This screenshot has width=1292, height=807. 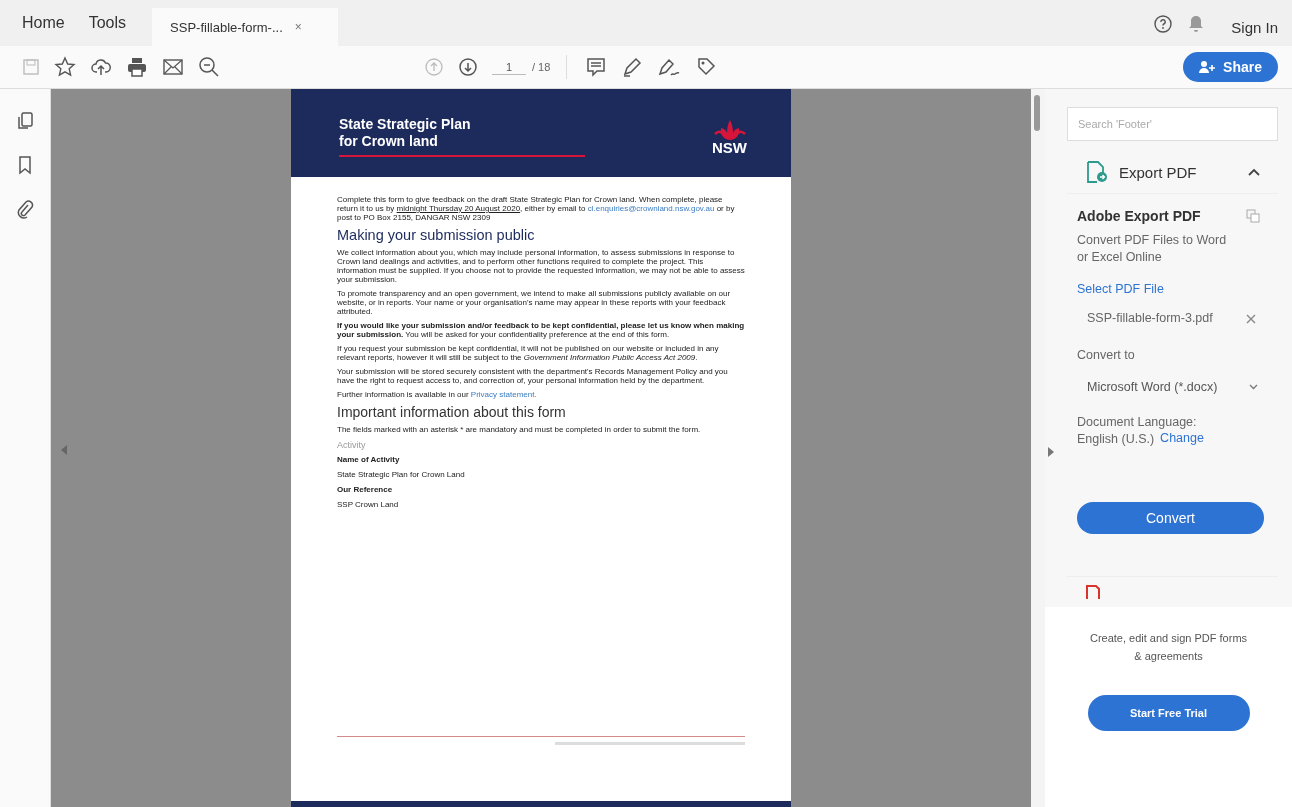 I want to click on mail-icon, so click(x=173, y=67).